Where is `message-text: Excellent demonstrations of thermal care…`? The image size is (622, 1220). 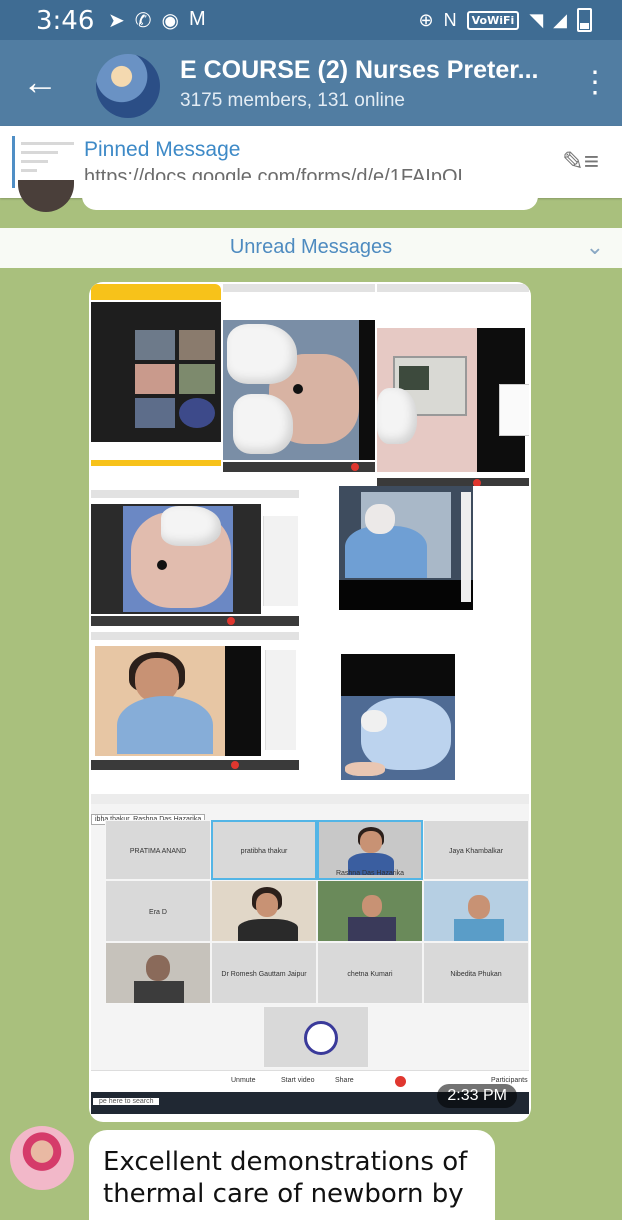
message-text: Excellent demonstrations of thermal care… is located at coordinates (293, 1178).